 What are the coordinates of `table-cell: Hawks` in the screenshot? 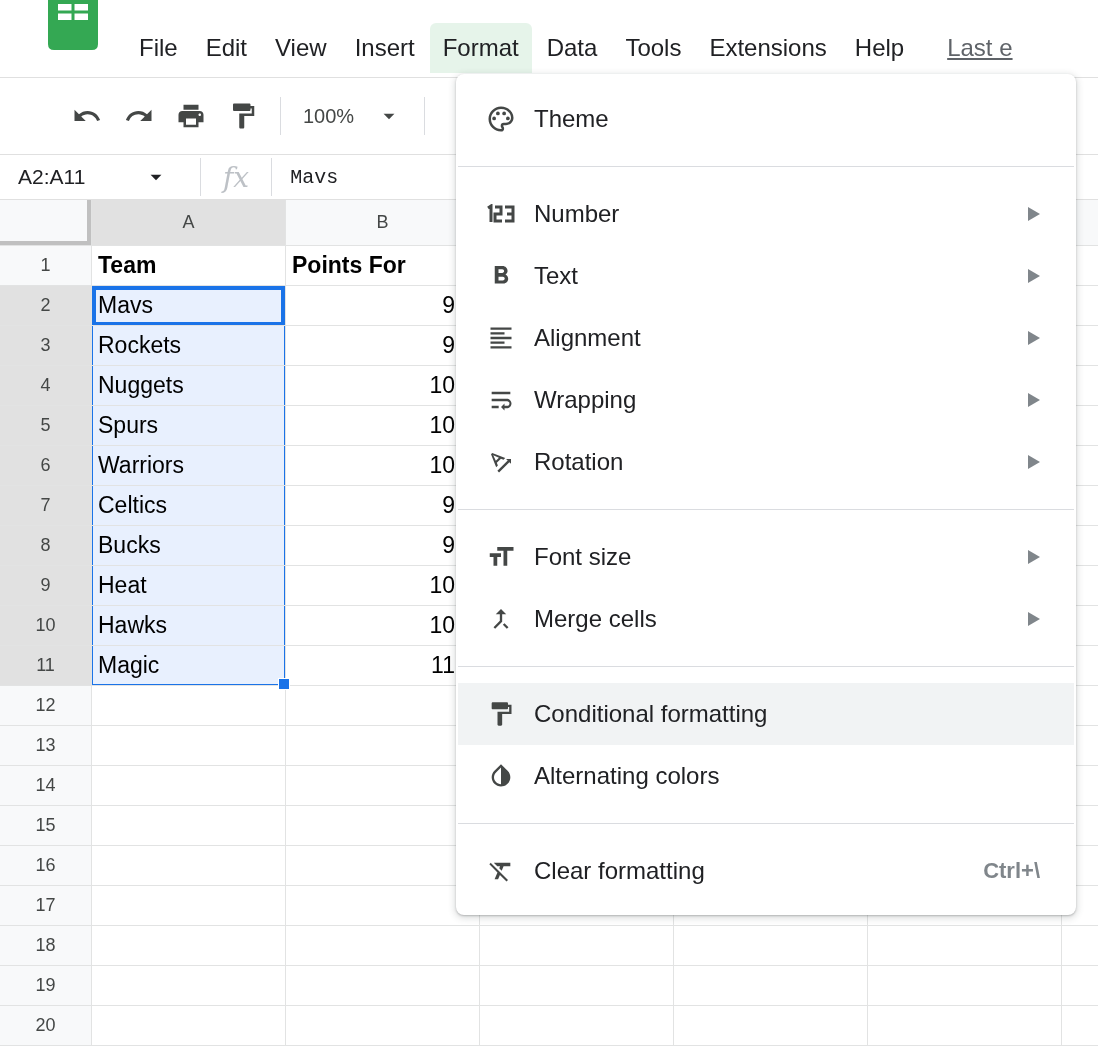 It's located at (188, 625).